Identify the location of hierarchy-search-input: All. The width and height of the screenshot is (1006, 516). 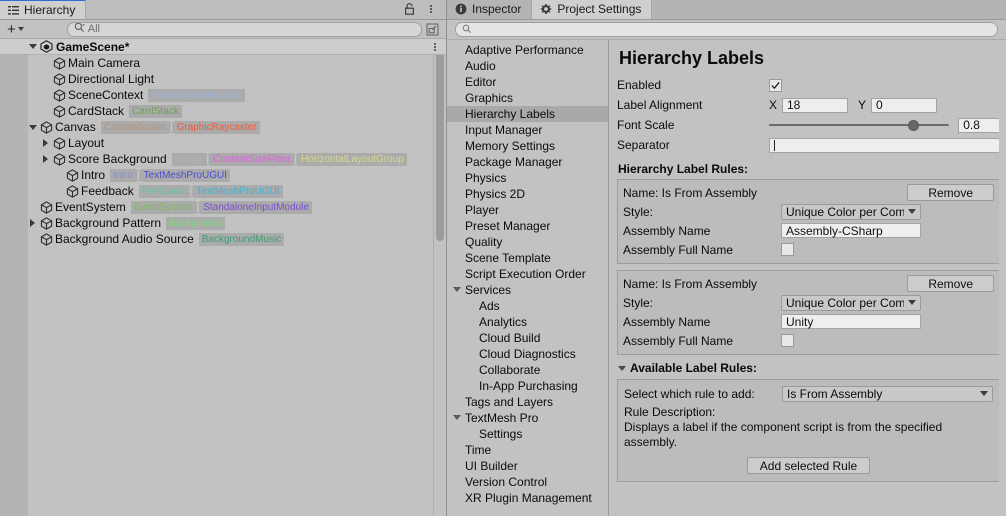
(244, 29).